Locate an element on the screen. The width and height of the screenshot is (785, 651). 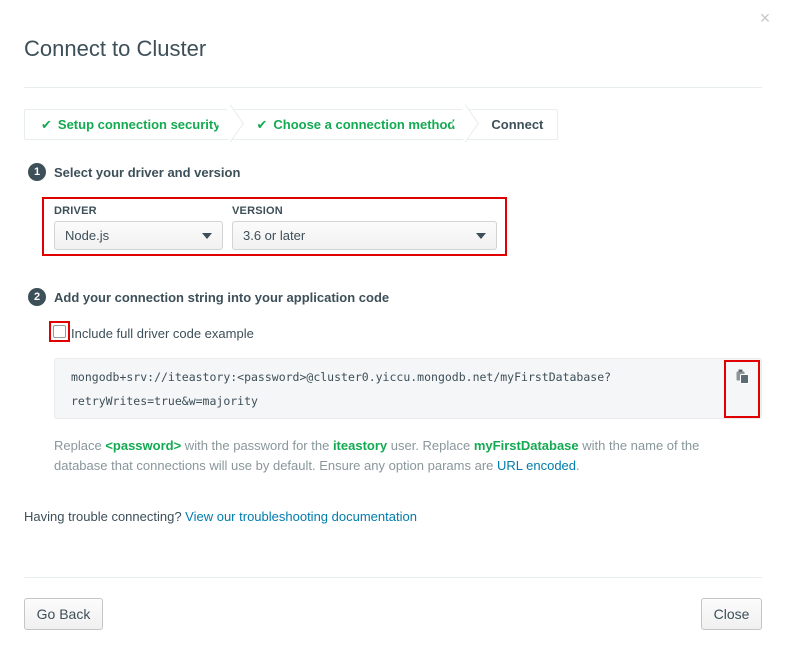
close-button: Close is located at coordinates (731, 614).